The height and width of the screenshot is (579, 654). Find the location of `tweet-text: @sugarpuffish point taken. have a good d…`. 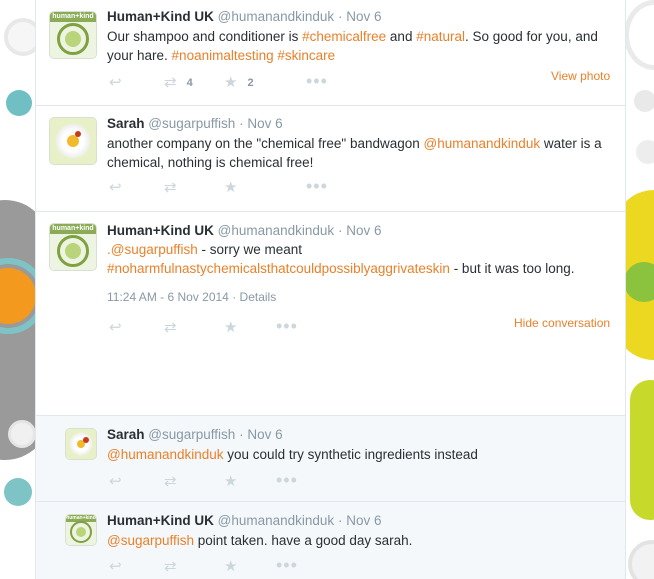

tweet-text: @sugarpuffish point taken. have a good d… is located at coordinates (359, 540).